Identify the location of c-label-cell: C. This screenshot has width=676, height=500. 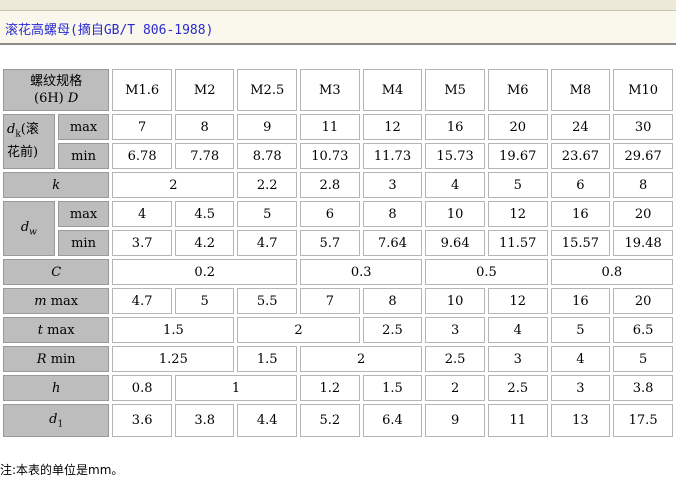
(56, 272).